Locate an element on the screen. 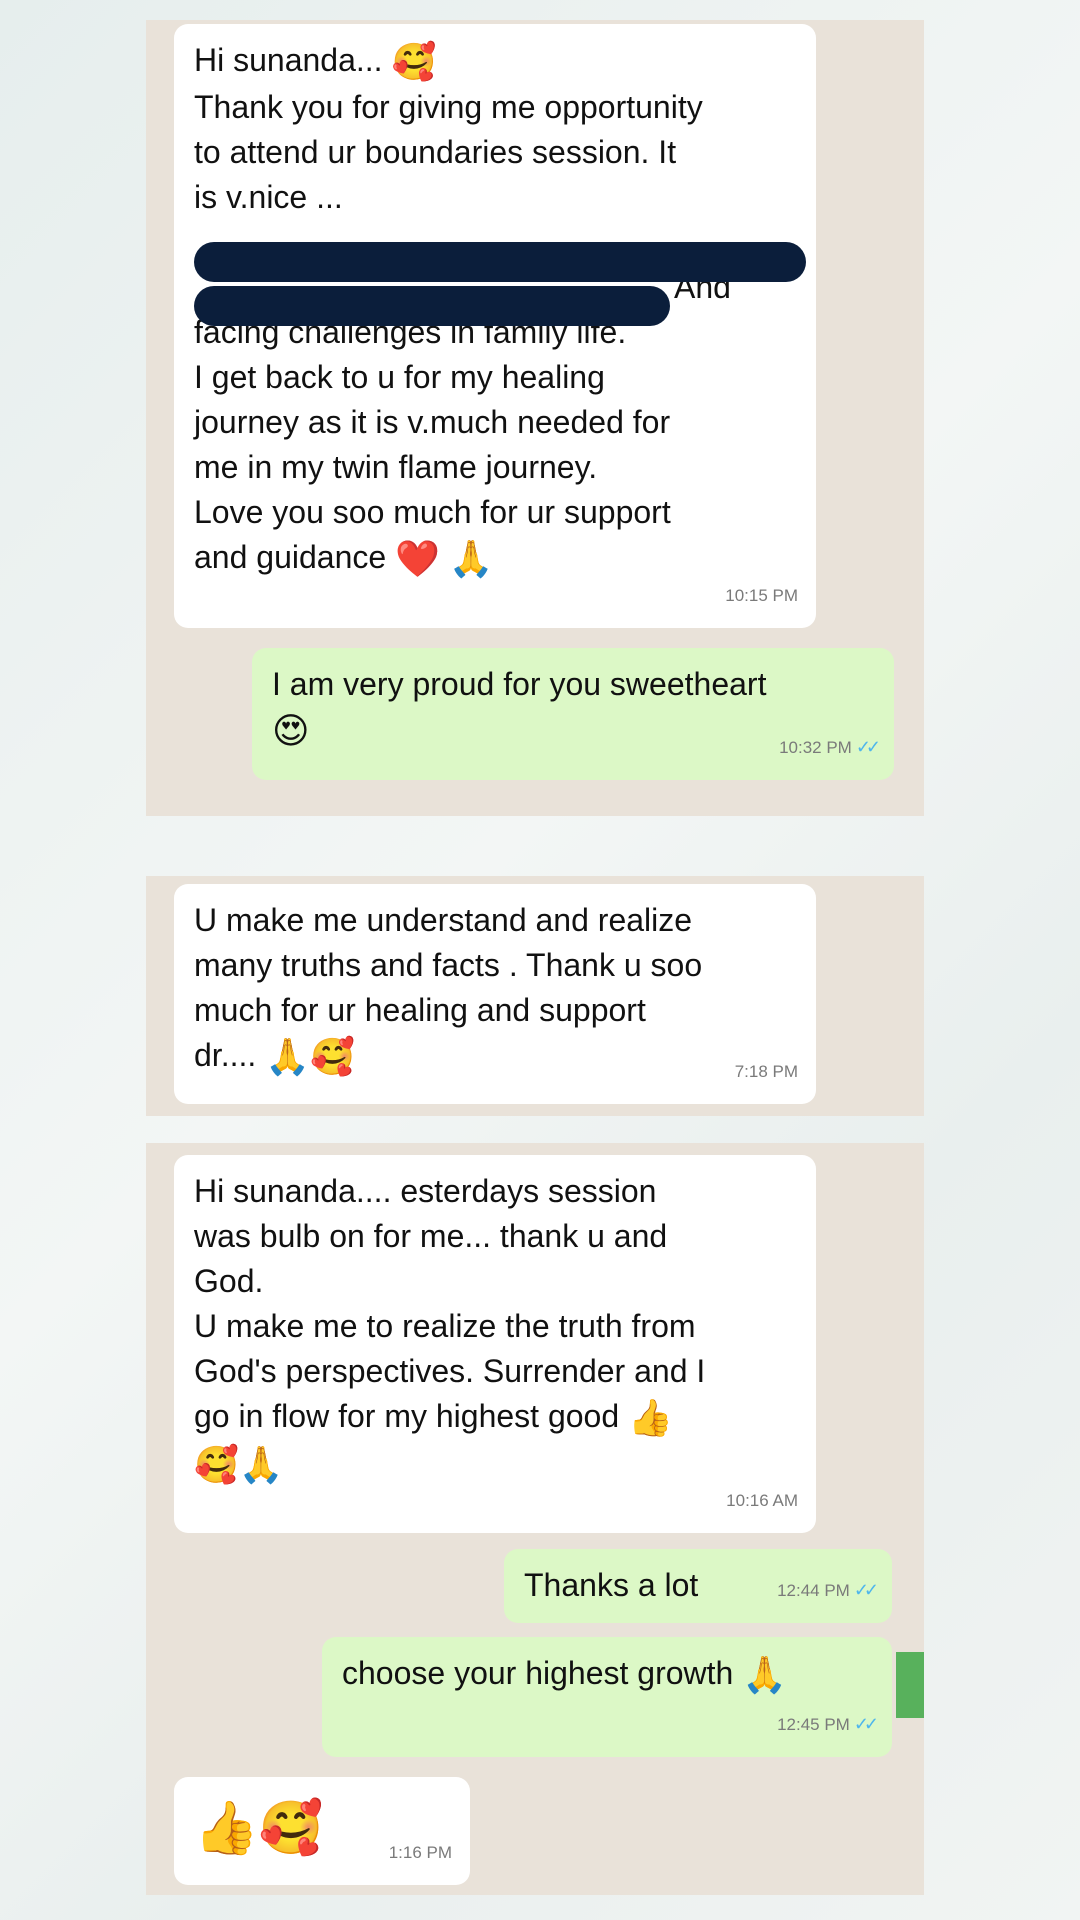  message-text: U make me understand and realize is located at coordinates (443, 920).